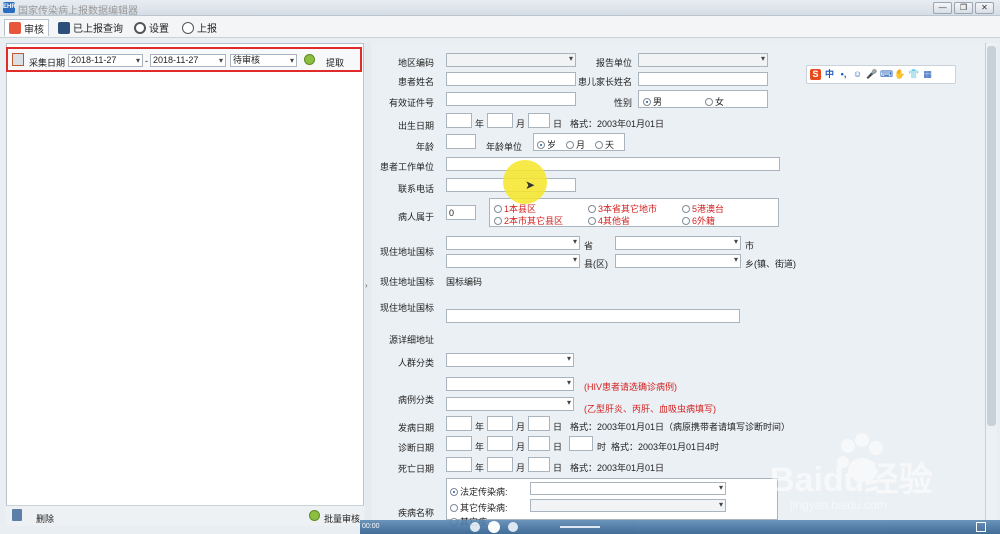 Image resolution: width=1000 pixels, height=534 pixels. Describe the element at coordinates (539, 464) in the screenshot. I see `death-day-input` at that location.